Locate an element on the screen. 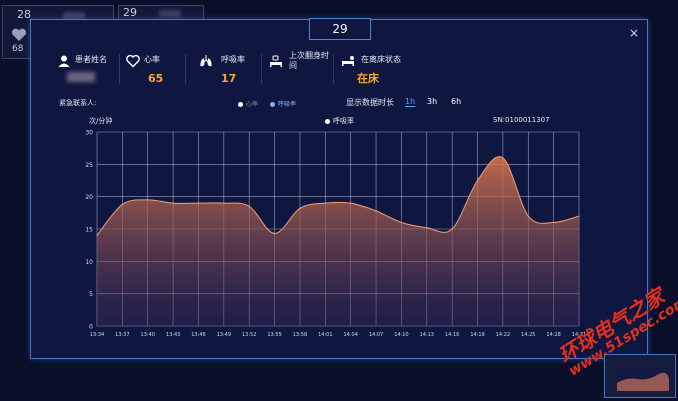  x-tick-label: 13:46 is located at coordinates (198, 335).